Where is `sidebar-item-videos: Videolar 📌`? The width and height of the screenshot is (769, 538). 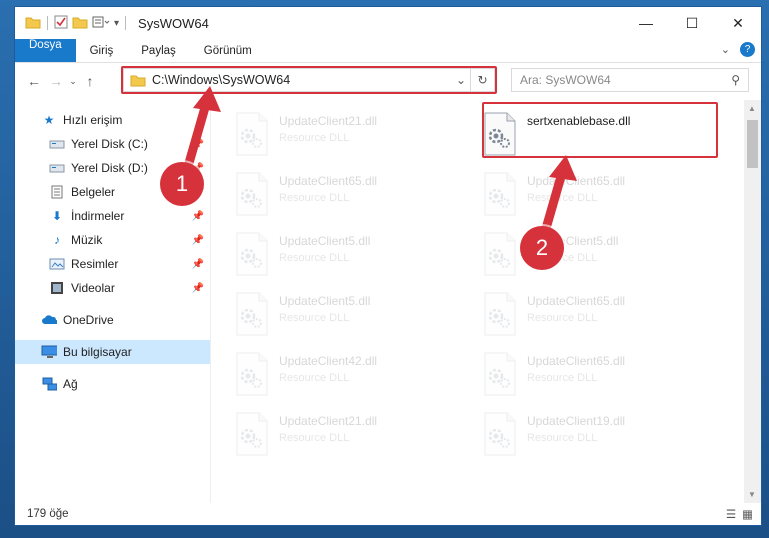 sidebar-item-videos: Videolar 📌 is located at coordinates (112, 288).